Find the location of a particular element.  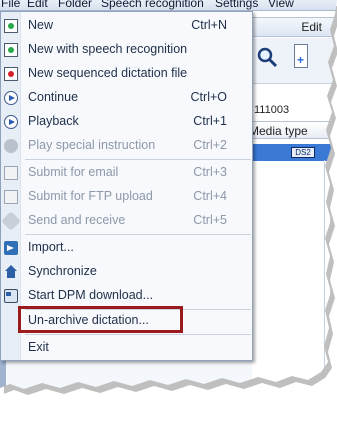

background-window-title: Edit is located at coordinates (294, 27).